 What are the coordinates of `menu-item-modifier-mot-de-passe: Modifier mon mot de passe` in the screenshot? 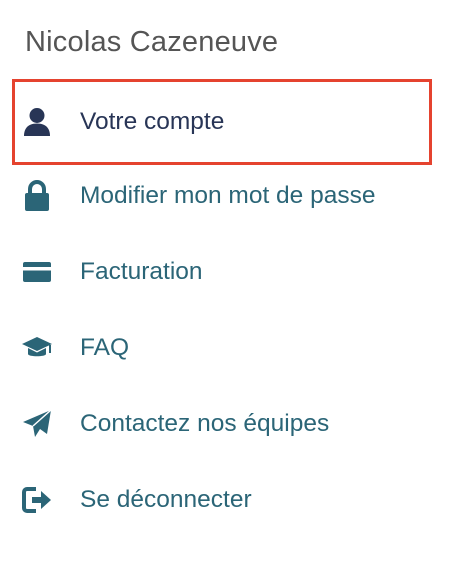 It's located at (222, 196).